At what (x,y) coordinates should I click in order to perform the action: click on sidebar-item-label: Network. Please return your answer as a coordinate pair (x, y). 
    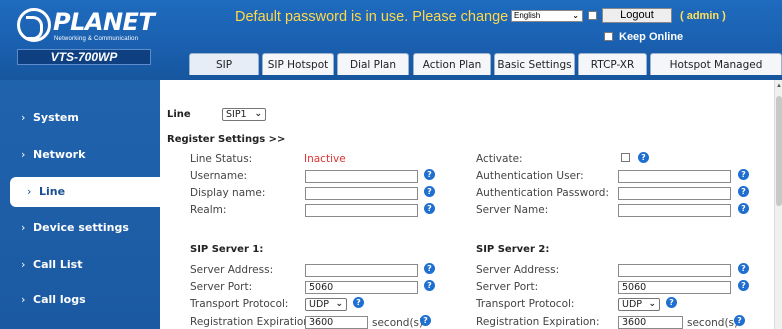
    Looking at the image, I should click on (59, 154).